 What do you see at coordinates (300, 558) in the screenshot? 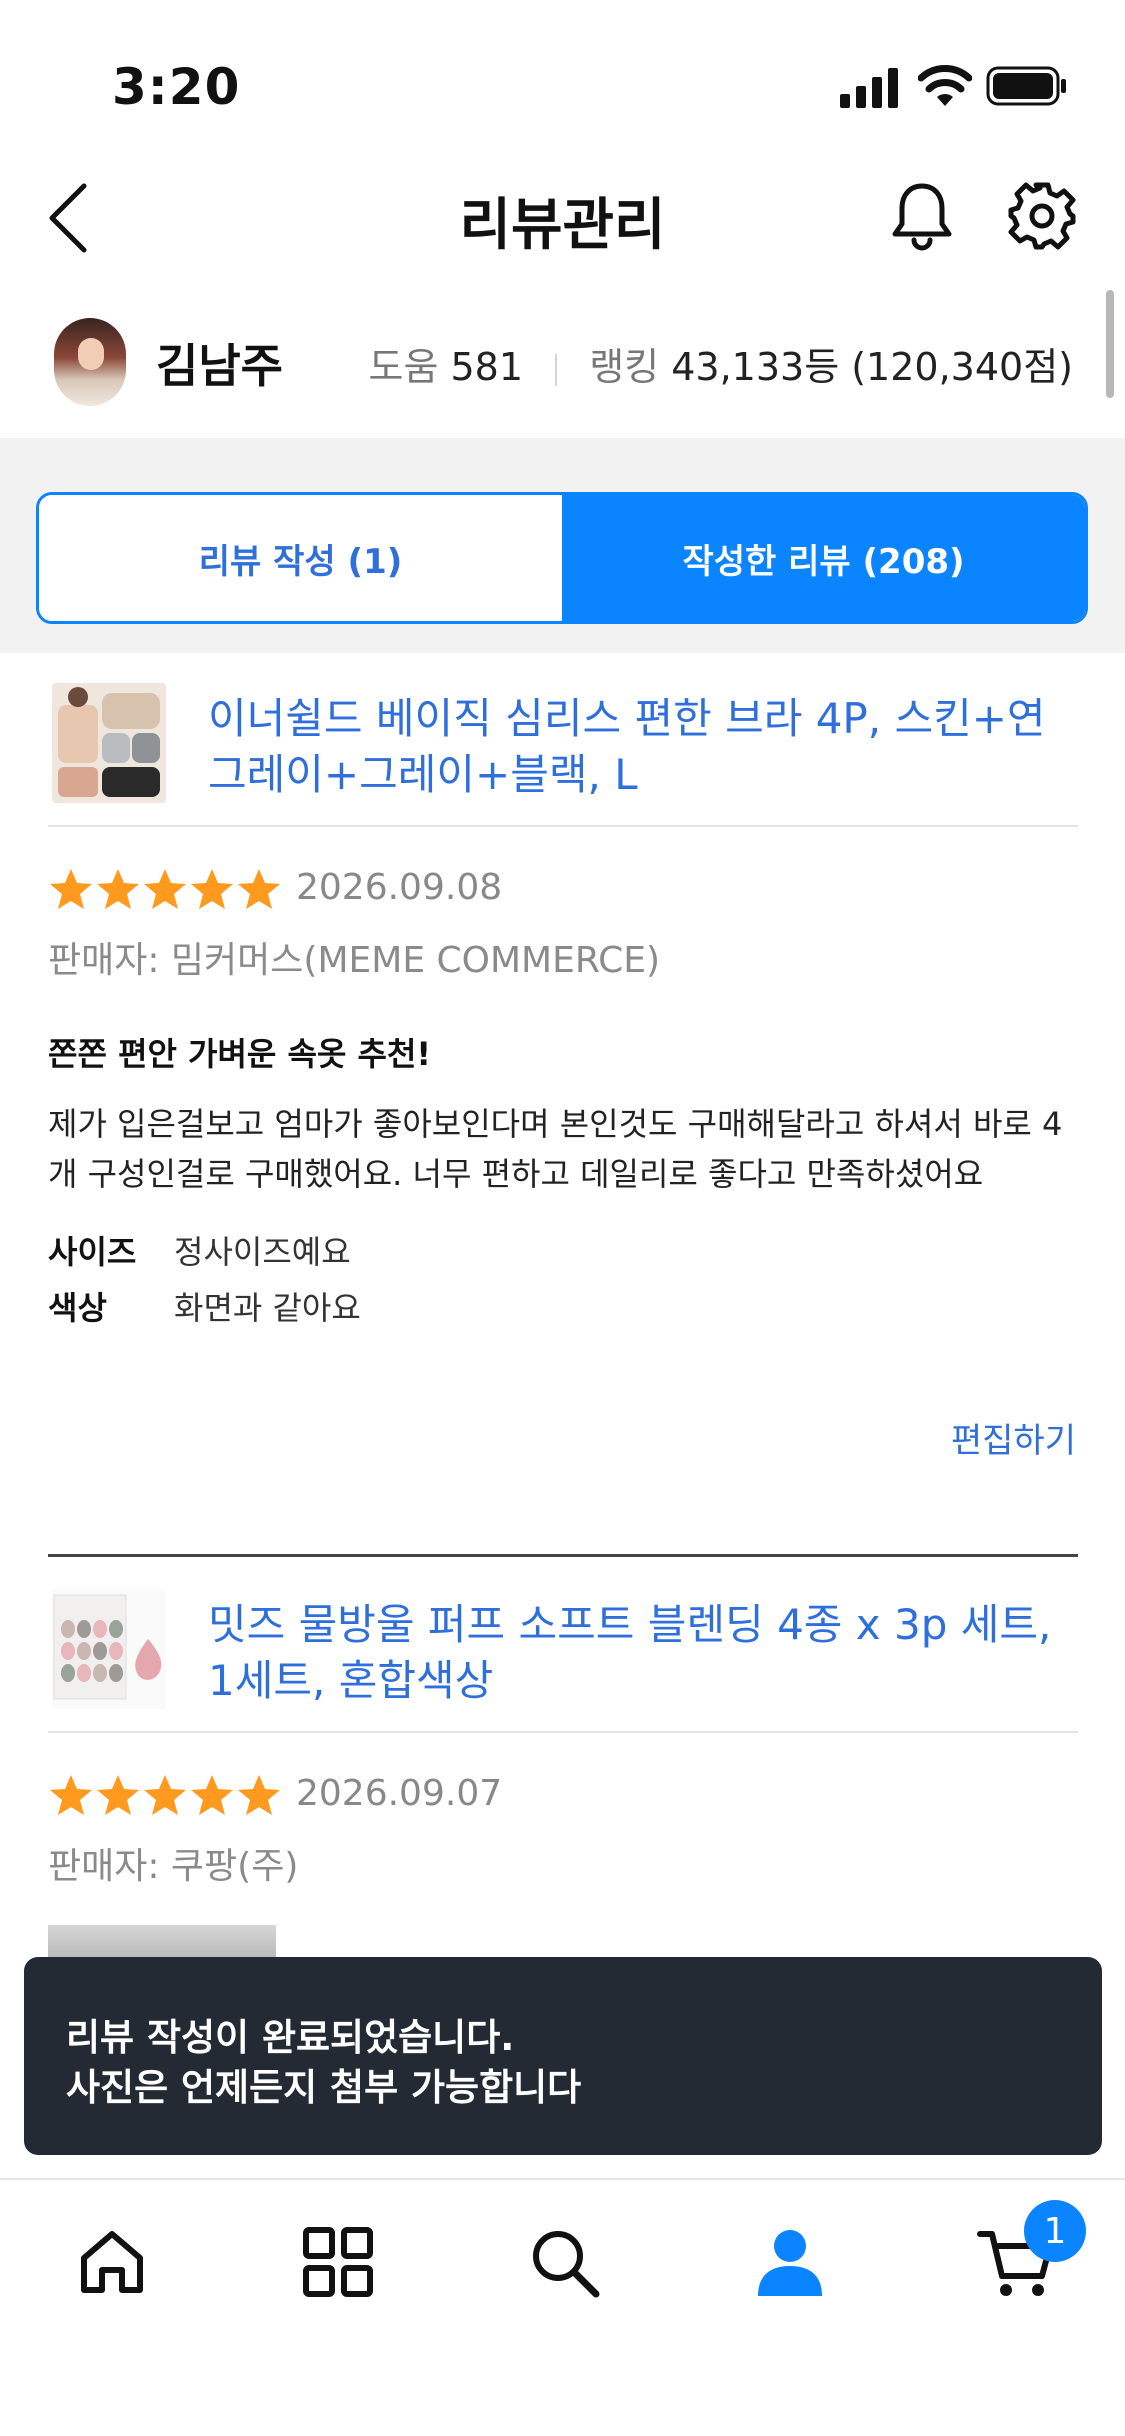
I see `tab-write-review: 리뷰 작성 (1)` at bounding box center [300, 558].